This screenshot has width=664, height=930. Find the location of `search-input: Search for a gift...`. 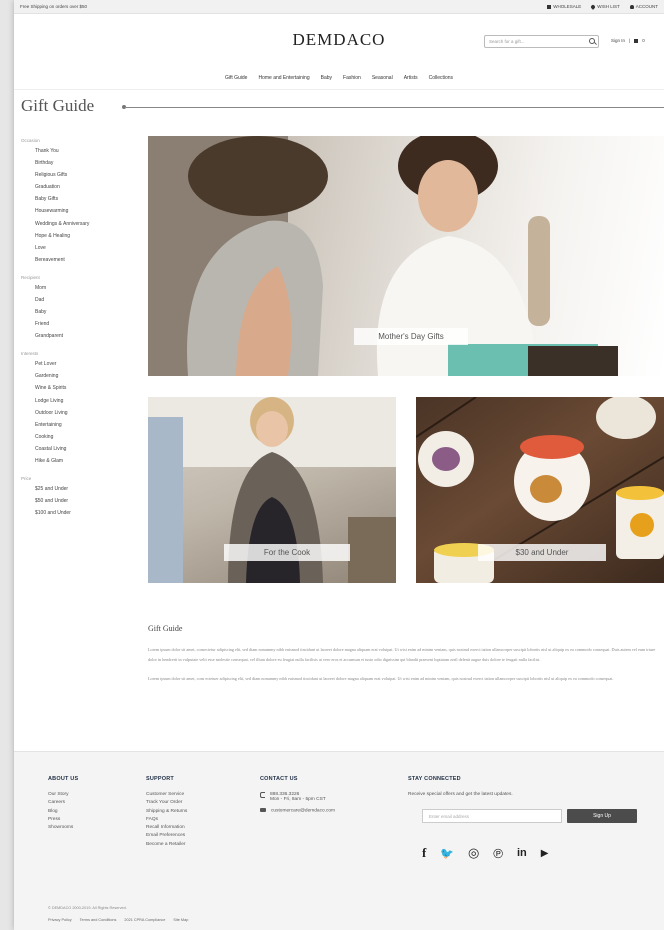

search-input: Search for a gift... is located at coordinates (541, 41).